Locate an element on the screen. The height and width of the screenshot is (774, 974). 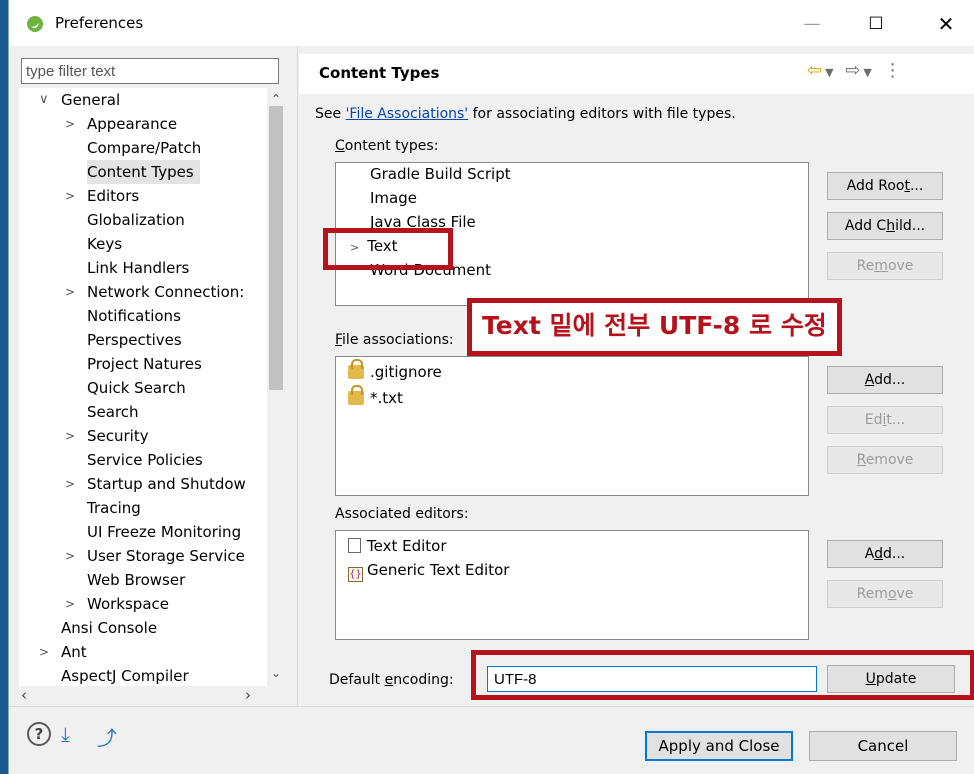
file-assoc-txt: *.txt is located at coordinates (375, 396).